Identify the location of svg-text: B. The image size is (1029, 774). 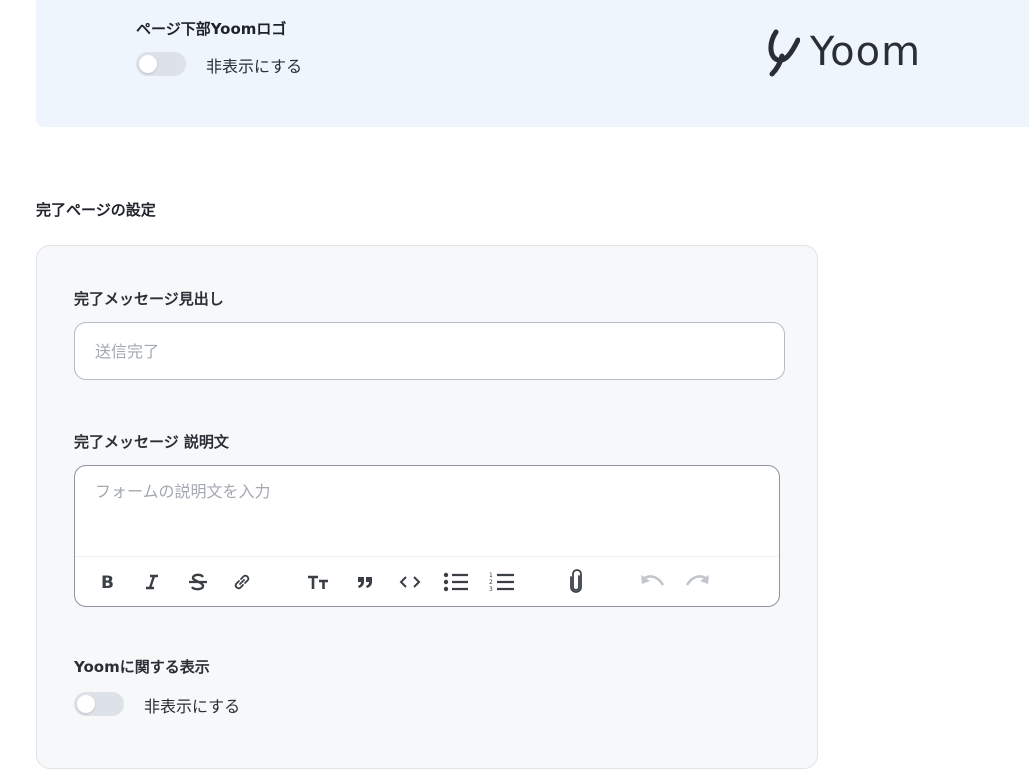
(107, 582).